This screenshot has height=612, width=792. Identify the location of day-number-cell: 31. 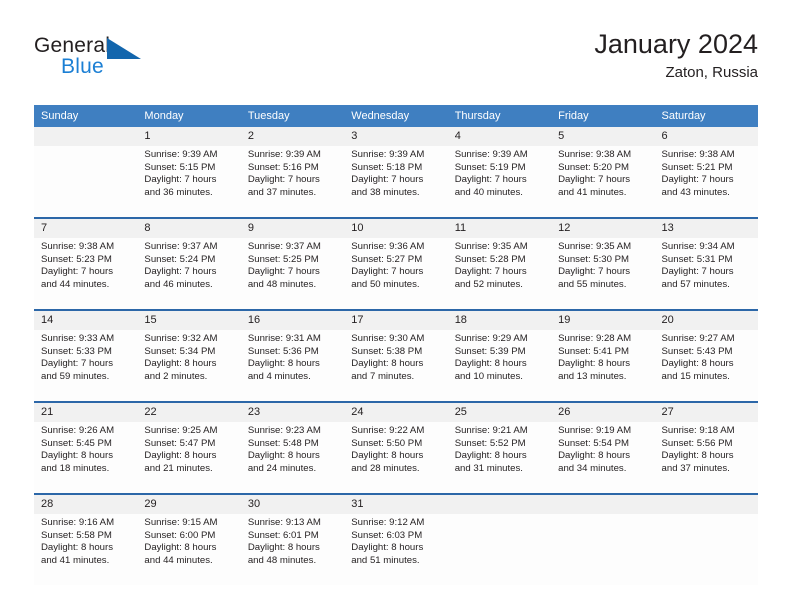
(396, 503).